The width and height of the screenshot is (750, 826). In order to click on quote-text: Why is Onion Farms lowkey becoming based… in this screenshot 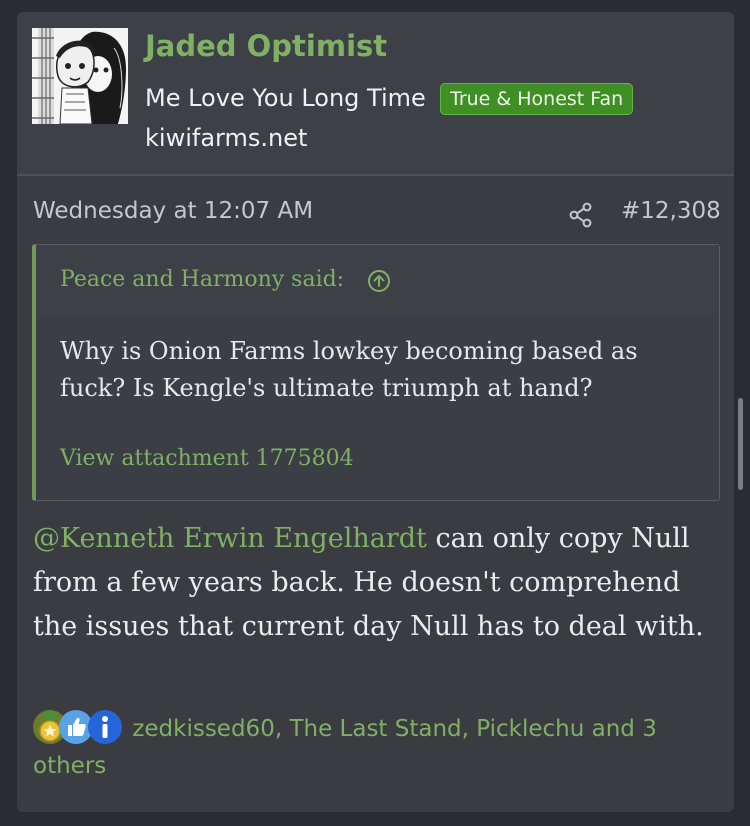, I will do `click(349, 369)`.